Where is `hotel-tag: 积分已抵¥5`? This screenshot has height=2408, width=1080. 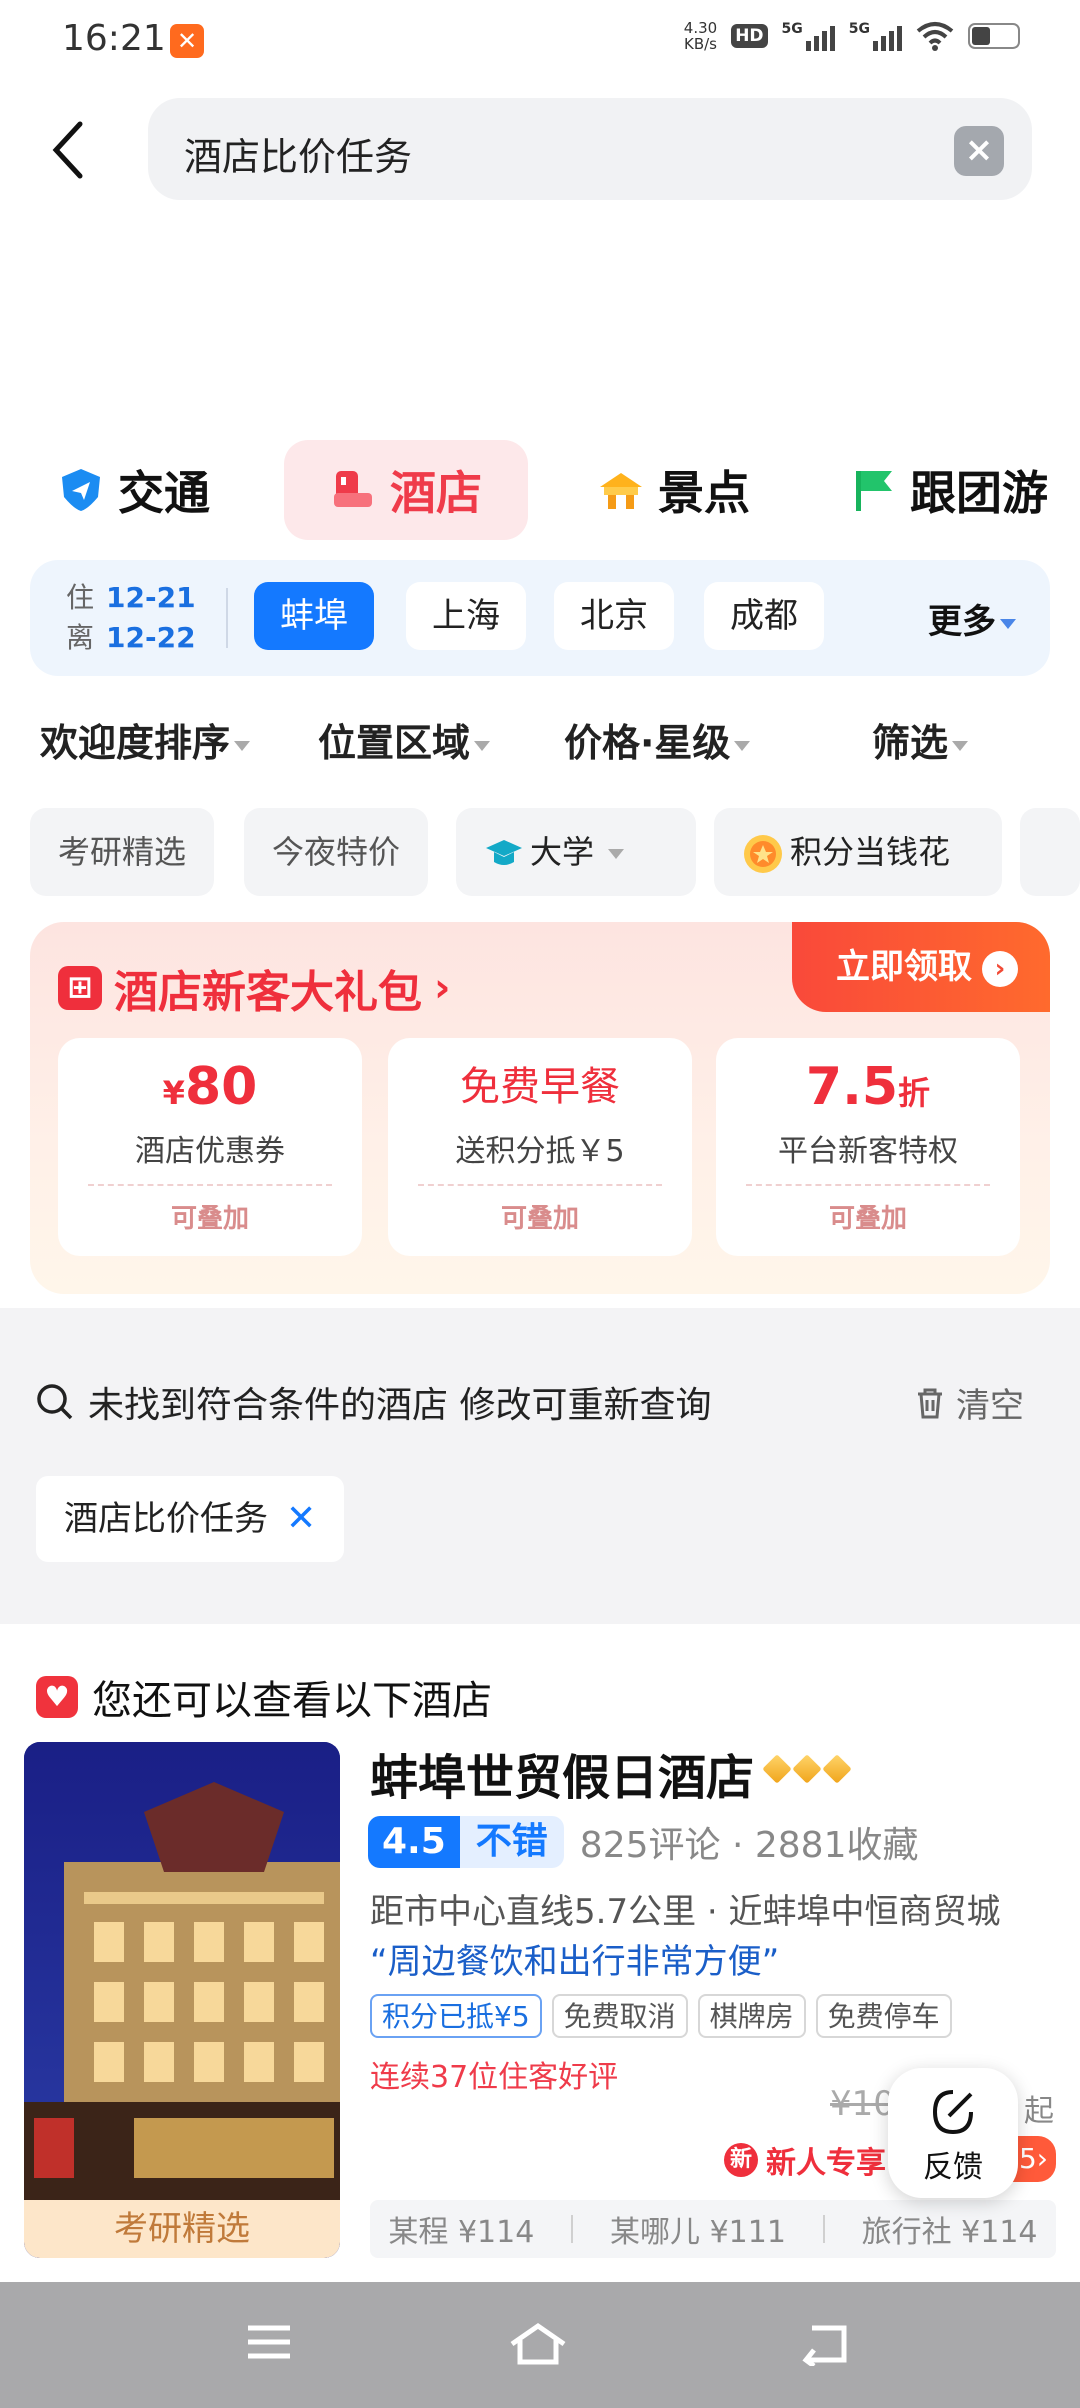 hotel-tag: 积分已抵¥5 is located at coordinates (456, 2016).